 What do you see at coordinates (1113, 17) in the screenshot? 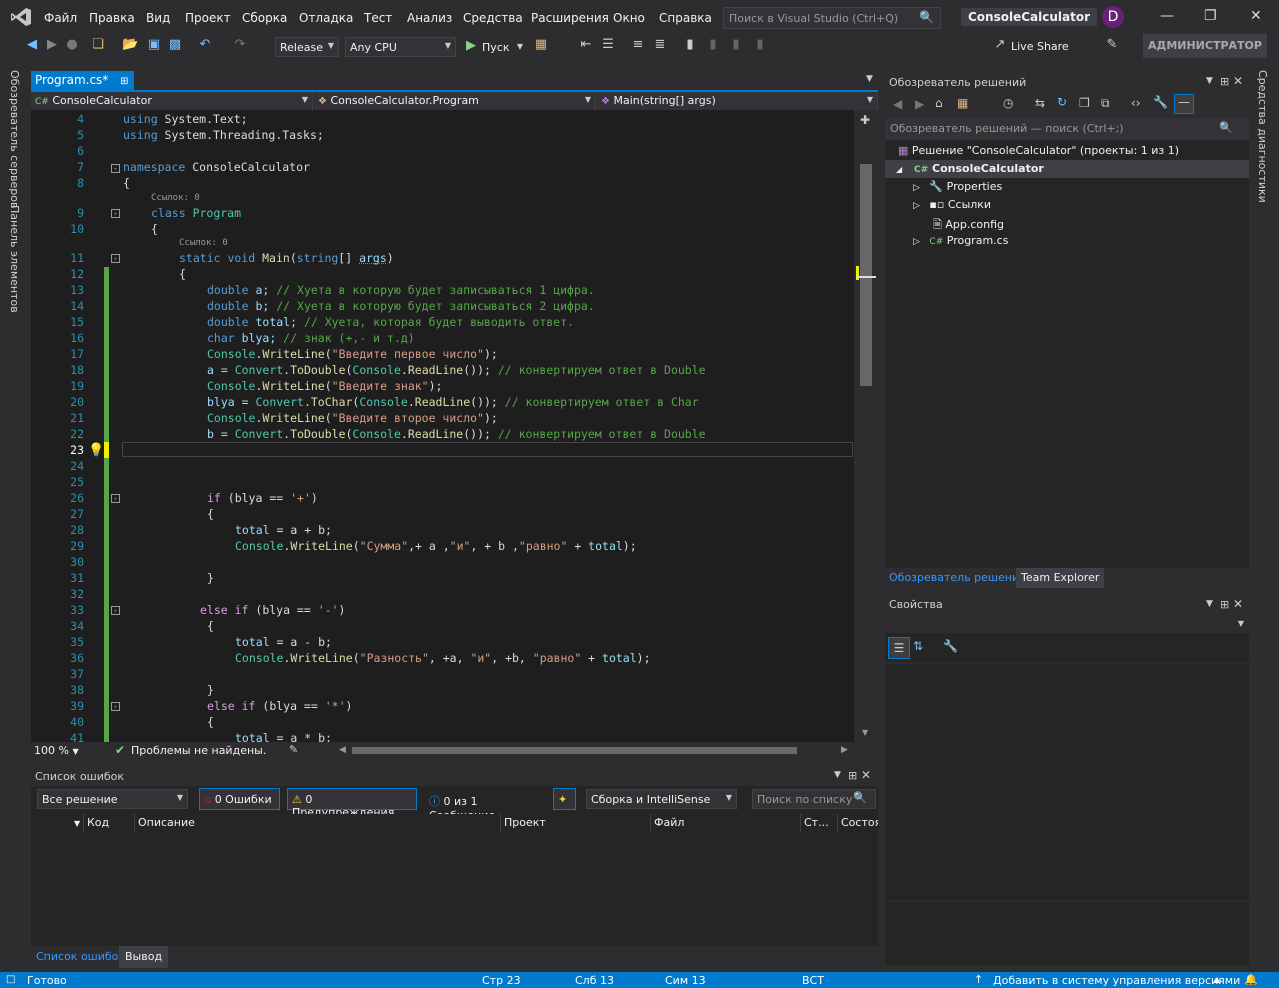
I see `avatar: D` at bounding box center [1113, 17].